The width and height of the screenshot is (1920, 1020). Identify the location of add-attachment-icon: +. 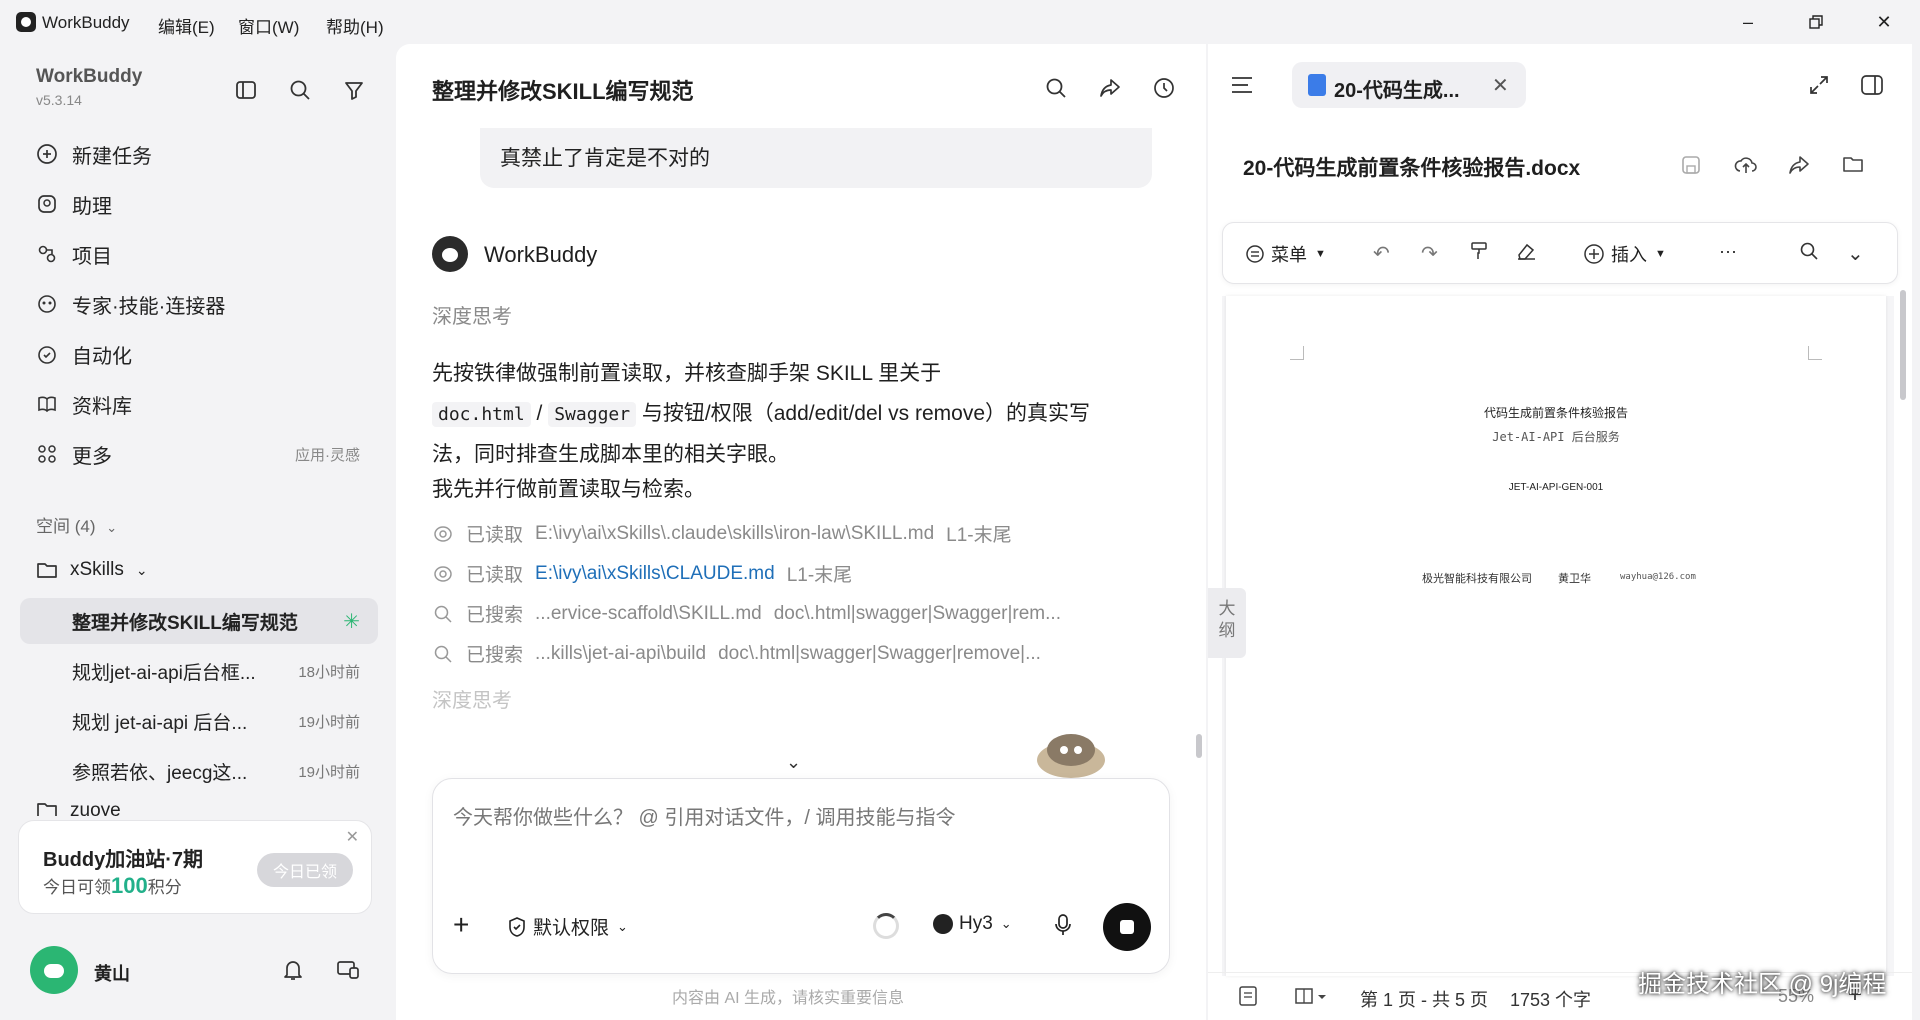
(461, 925).